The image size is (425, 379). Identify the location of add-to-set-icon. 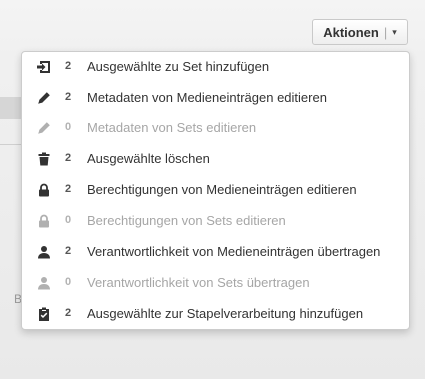
(44, 67).